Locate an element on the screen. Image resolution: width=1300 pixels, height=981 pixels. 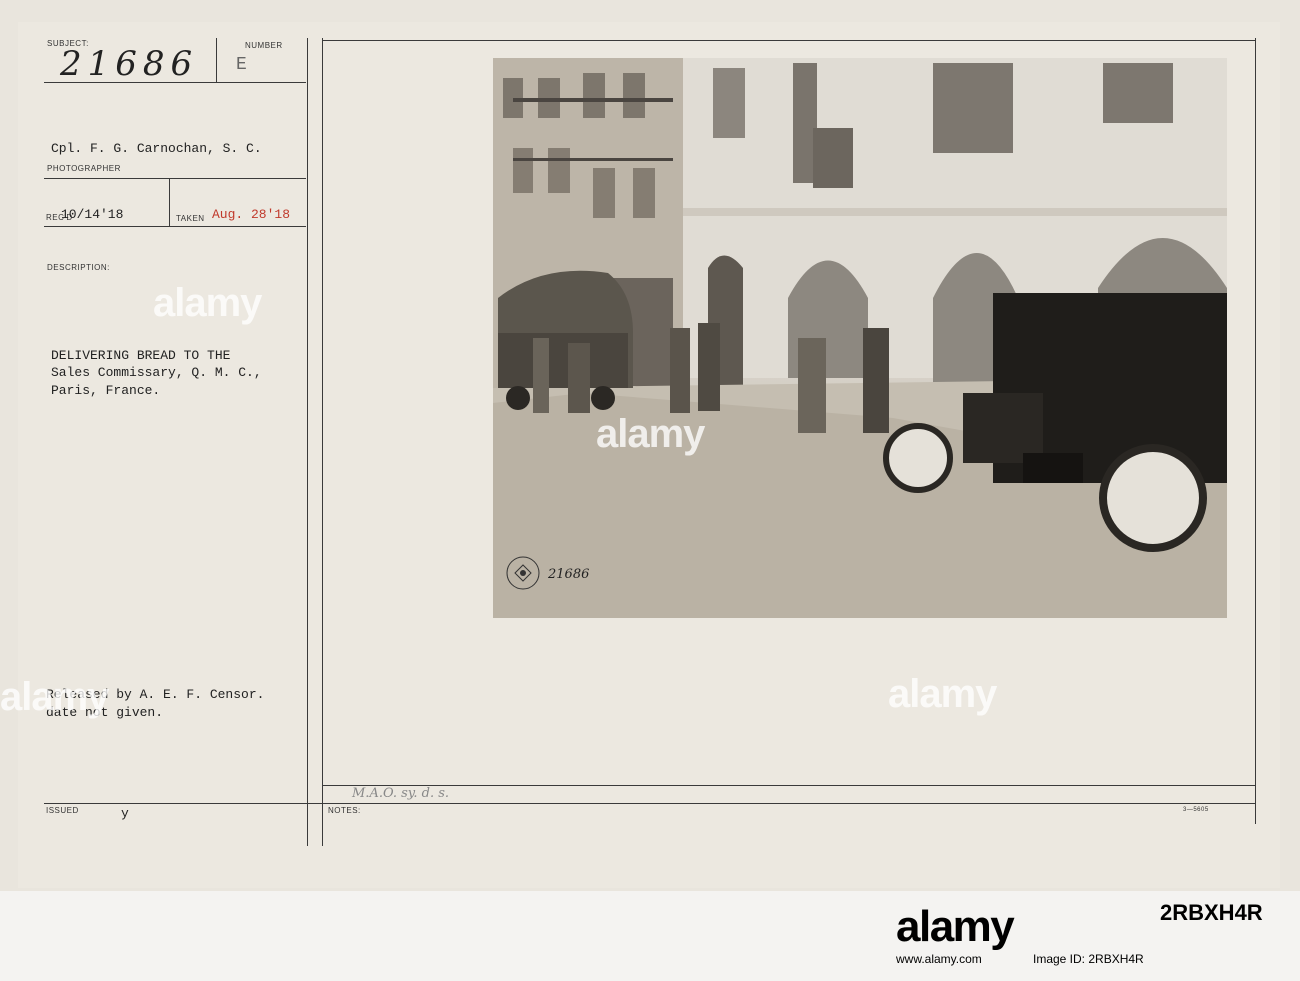
number-value: E is located at coordinates (241, 65).